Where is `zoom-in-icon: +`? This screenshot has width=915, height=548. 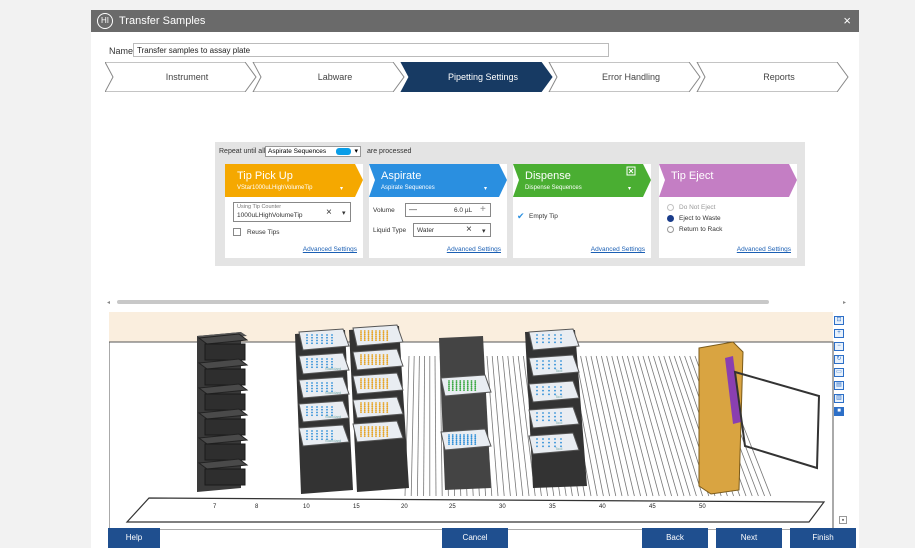 zoom-in-icon: + is located at coordinates (839, 333).